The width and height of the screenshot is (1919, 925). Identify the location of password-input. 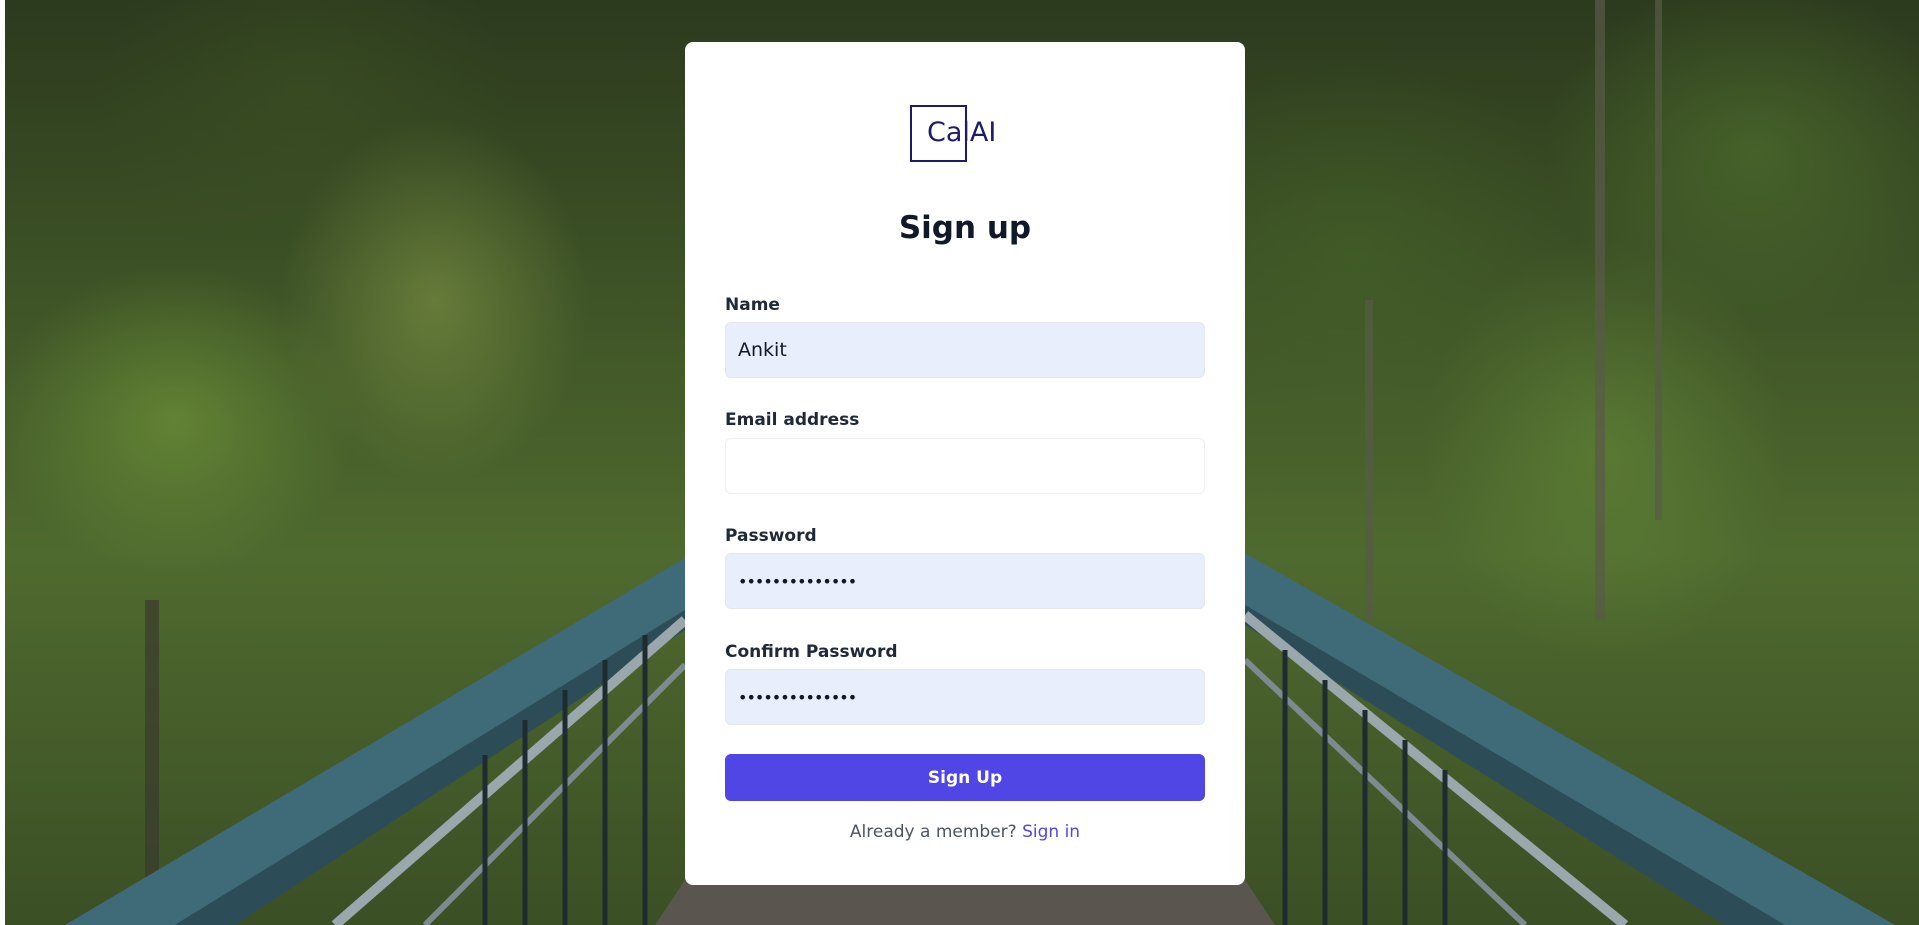
(965, 581).